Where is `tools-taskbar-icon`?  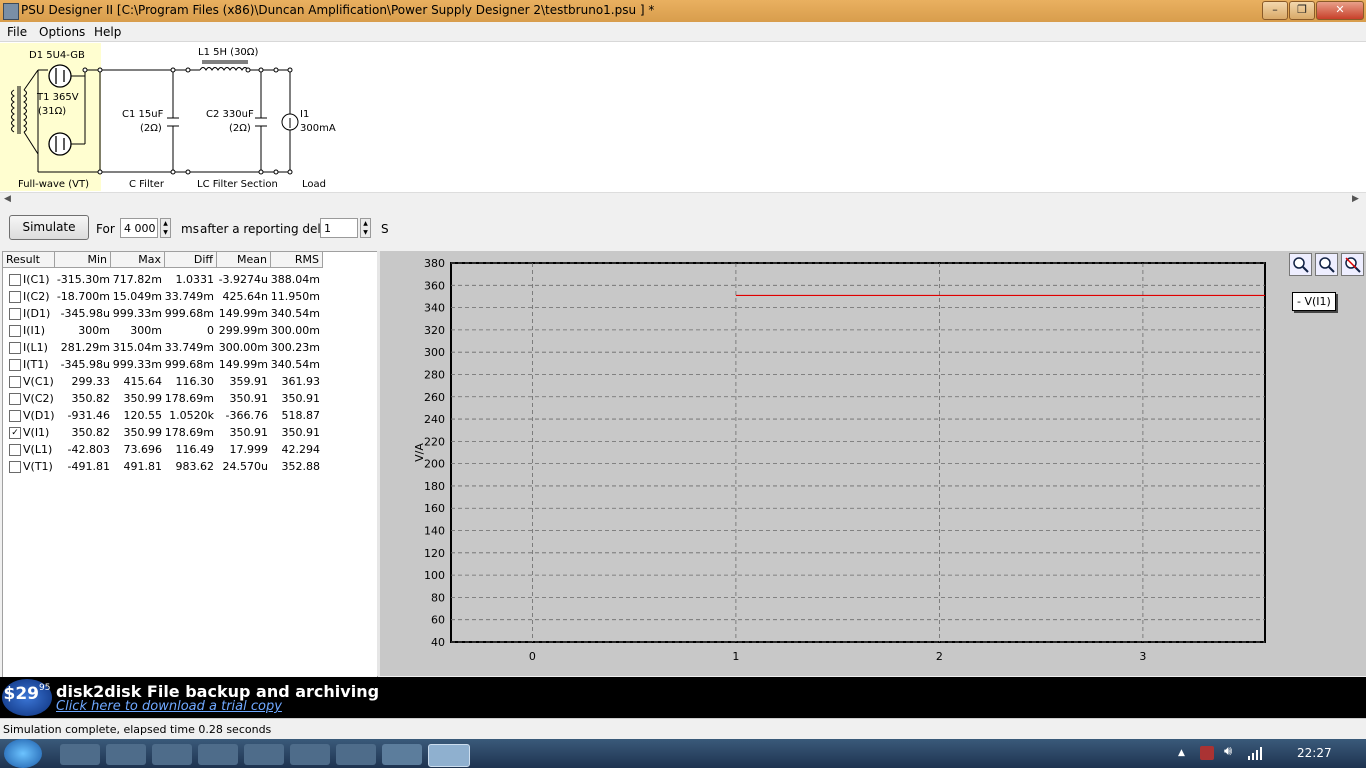
tools-taskbar-icon is located at coordinates (356, 754).